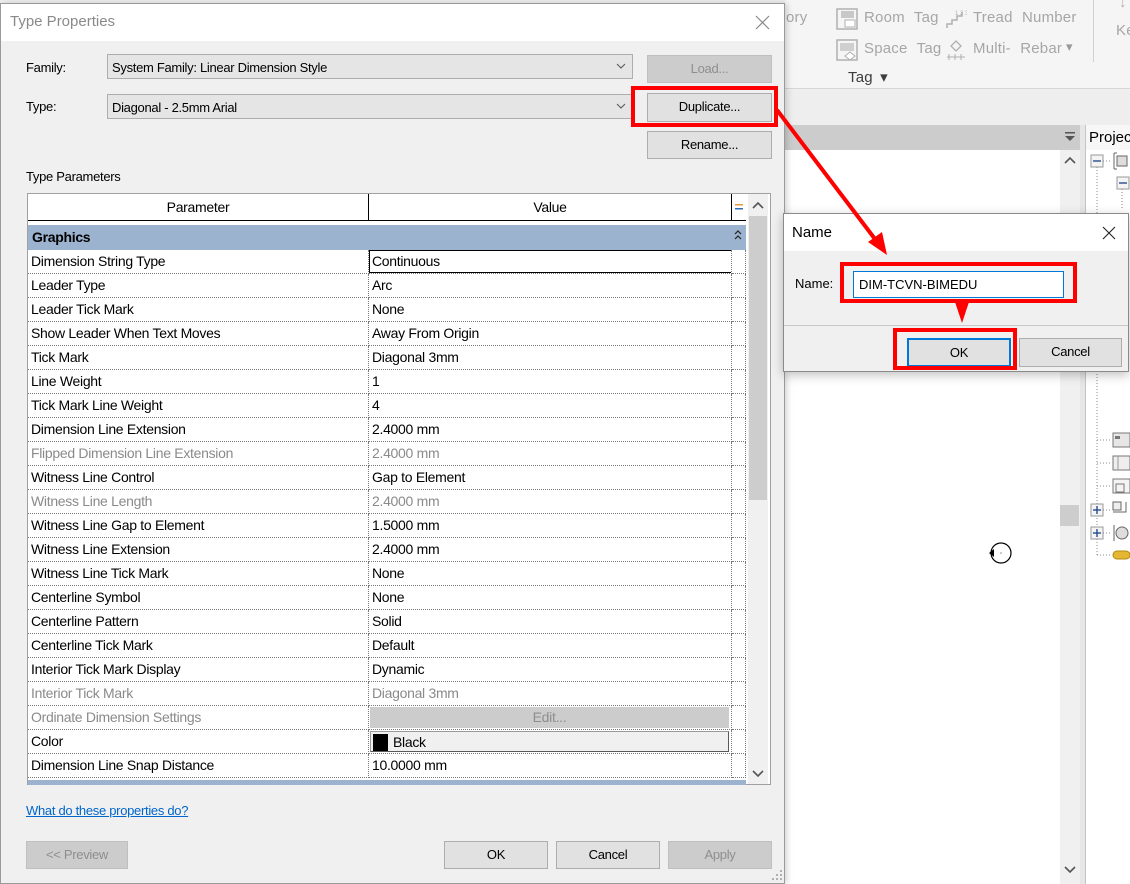  I want to click on name-ok-button: OK, so click(959, 352).